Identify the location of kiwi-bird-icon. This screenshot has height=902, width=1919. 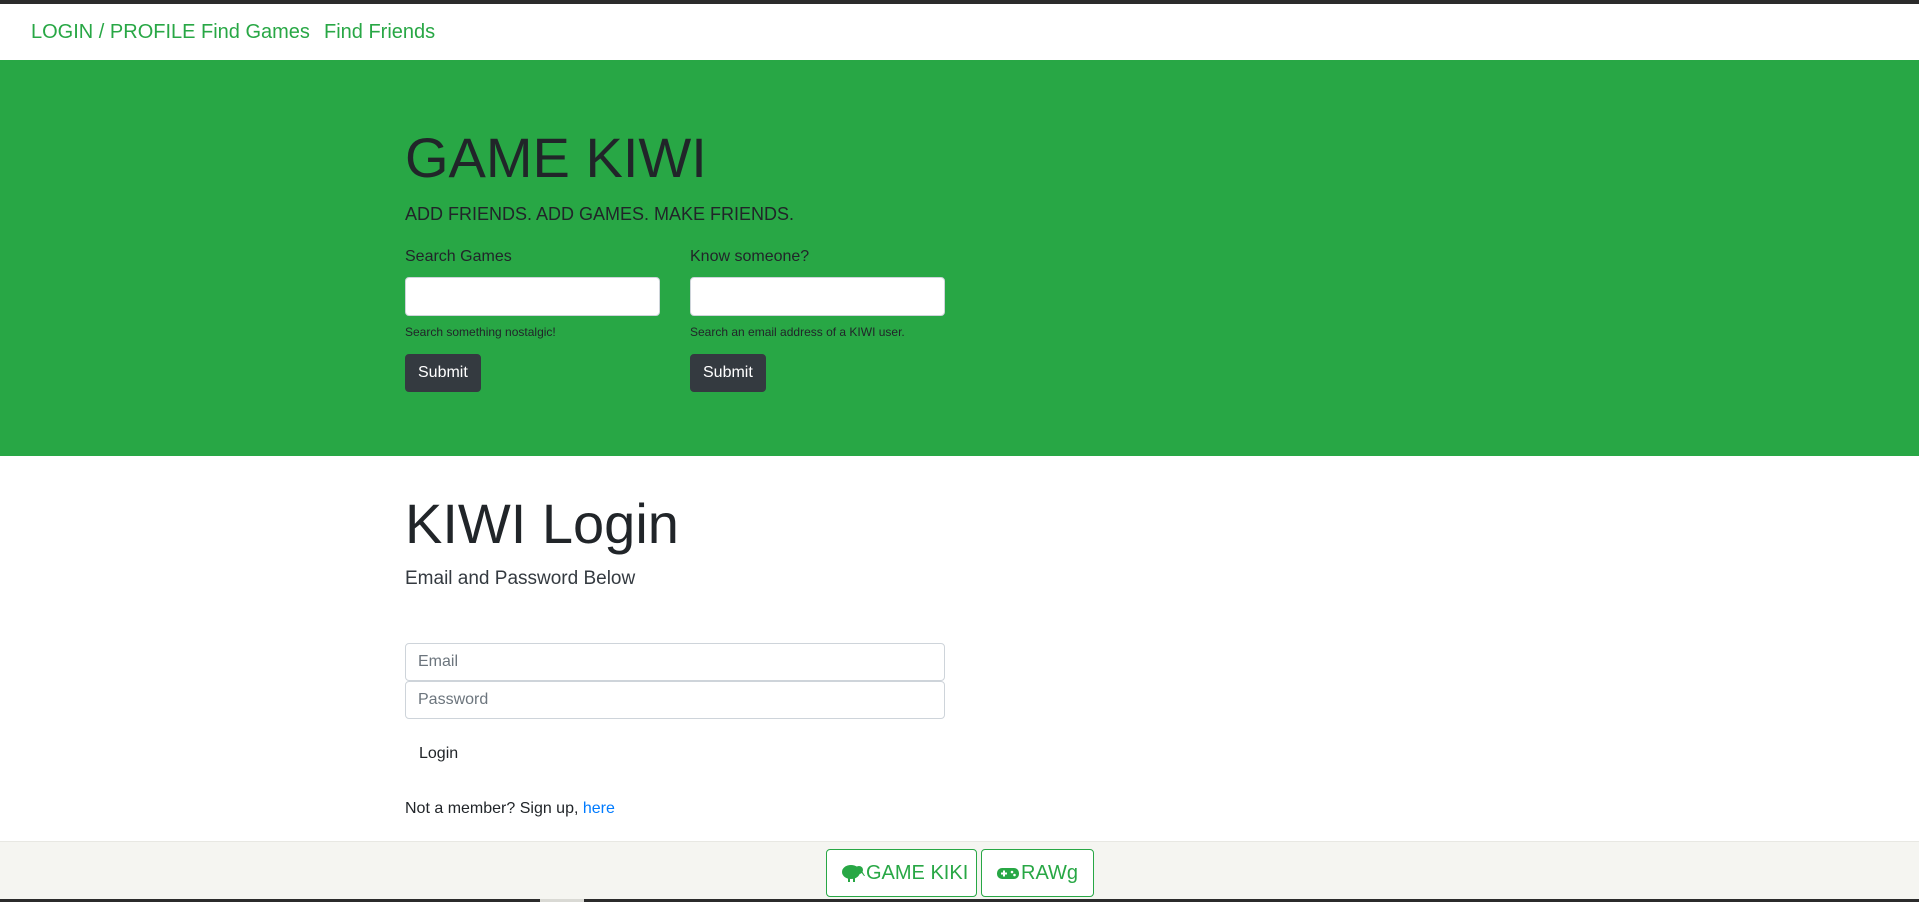
(853, 873).